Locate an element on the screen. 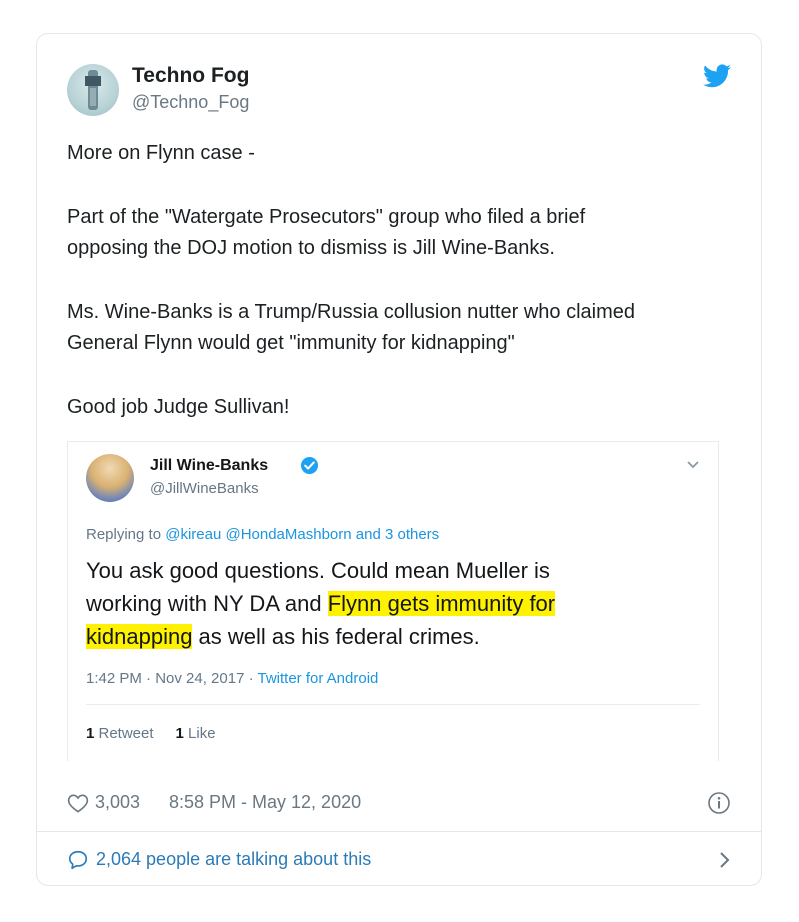 Image resolution: width=799 pixels, height=922 pixels. author-avatar is located at coordinates (93, 90).